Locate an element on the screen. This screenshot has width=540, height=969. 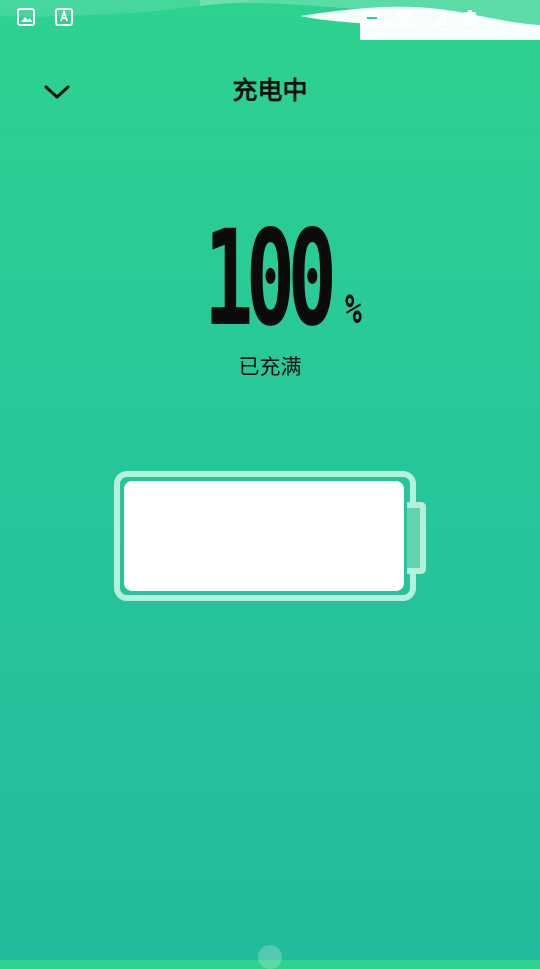
battery-terminal is located at coordinates (416, 538).